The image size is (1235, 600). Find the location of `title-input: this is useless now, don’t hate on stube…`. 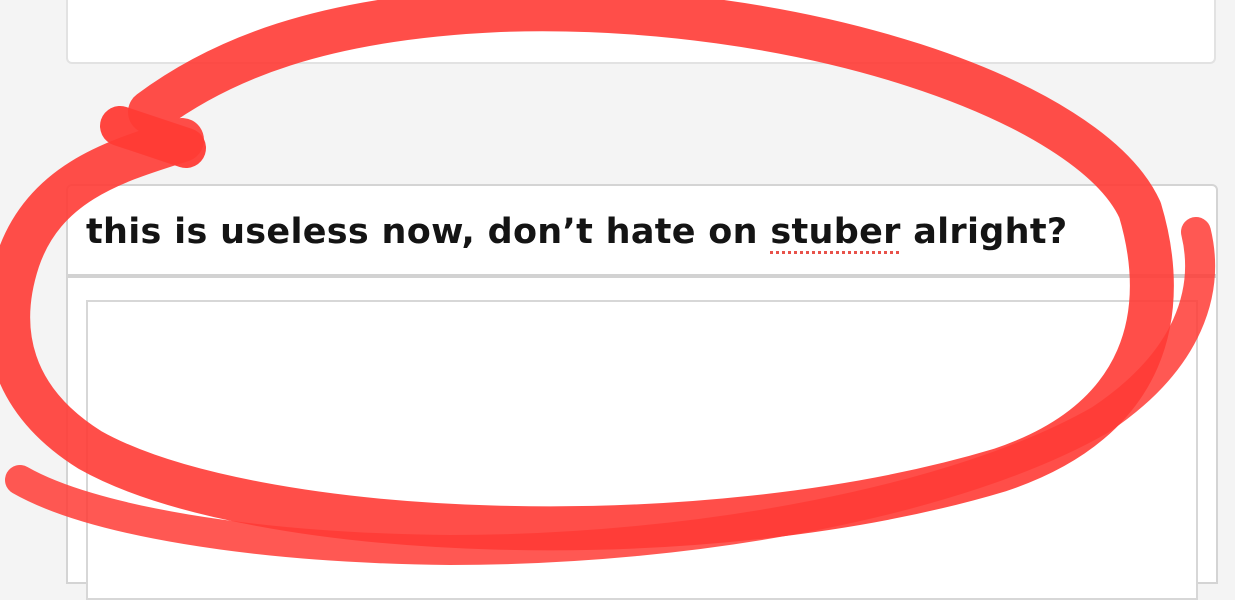

title-input: this is useless now, don’t hate on stube… is located at coordinates (618, 230).